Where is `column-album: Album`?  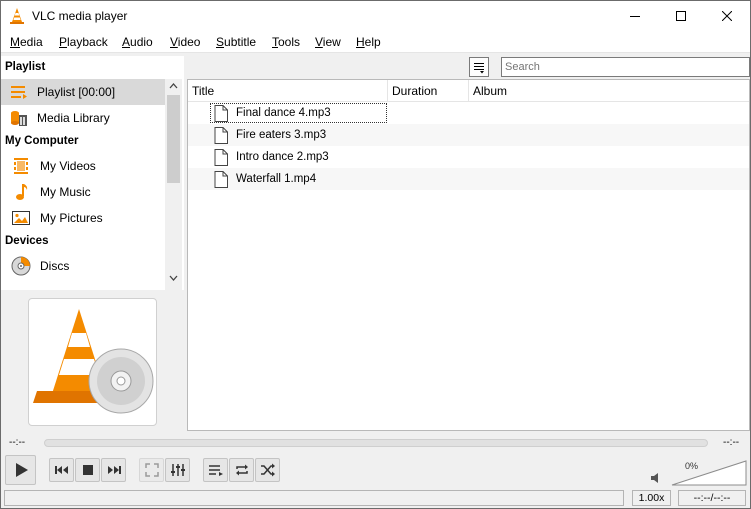
column-album: Album is located at coordinates (490, 91).